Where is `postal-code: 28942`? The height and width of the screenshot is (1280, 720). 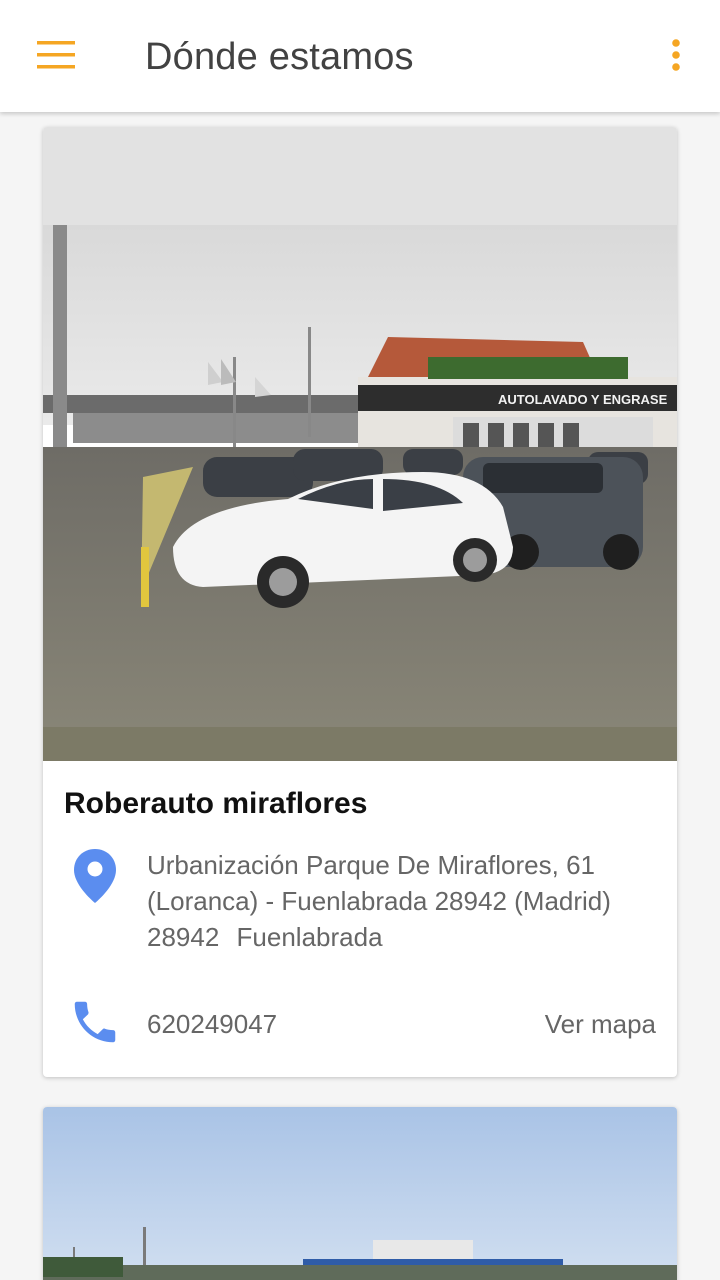
postal-code: 28942 is located at coordinates (183, 937).